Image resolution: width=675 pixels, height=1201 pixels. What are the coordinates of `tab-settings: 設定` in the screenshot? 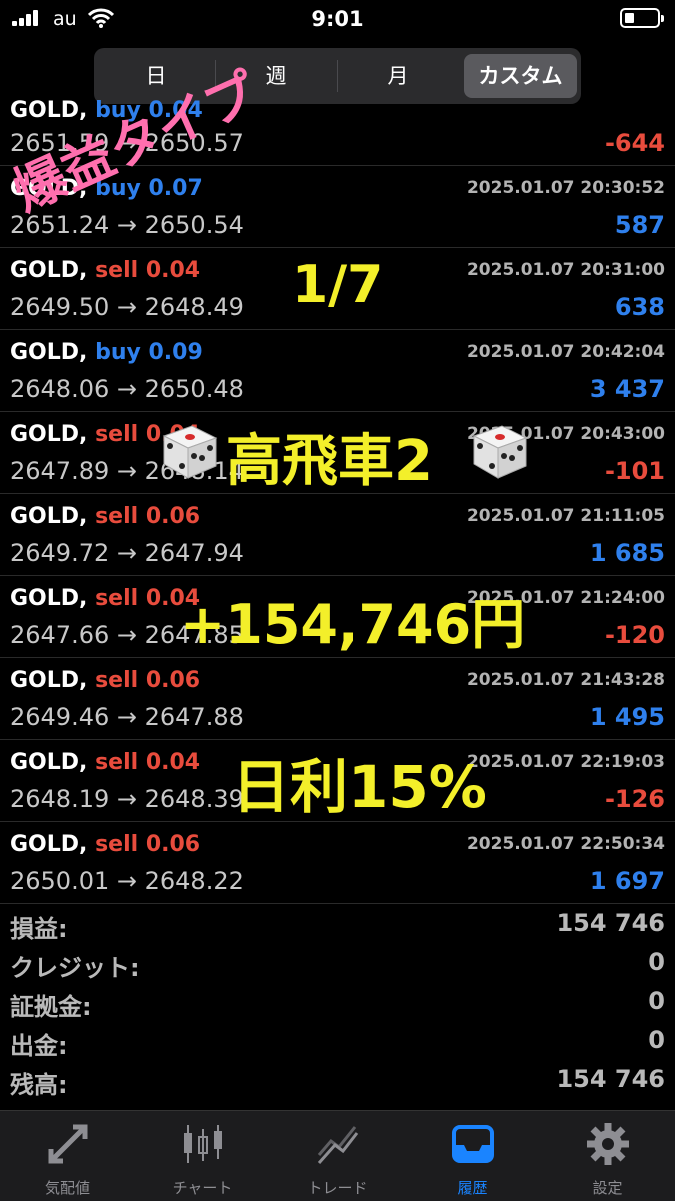 It's located at (607, 1156).